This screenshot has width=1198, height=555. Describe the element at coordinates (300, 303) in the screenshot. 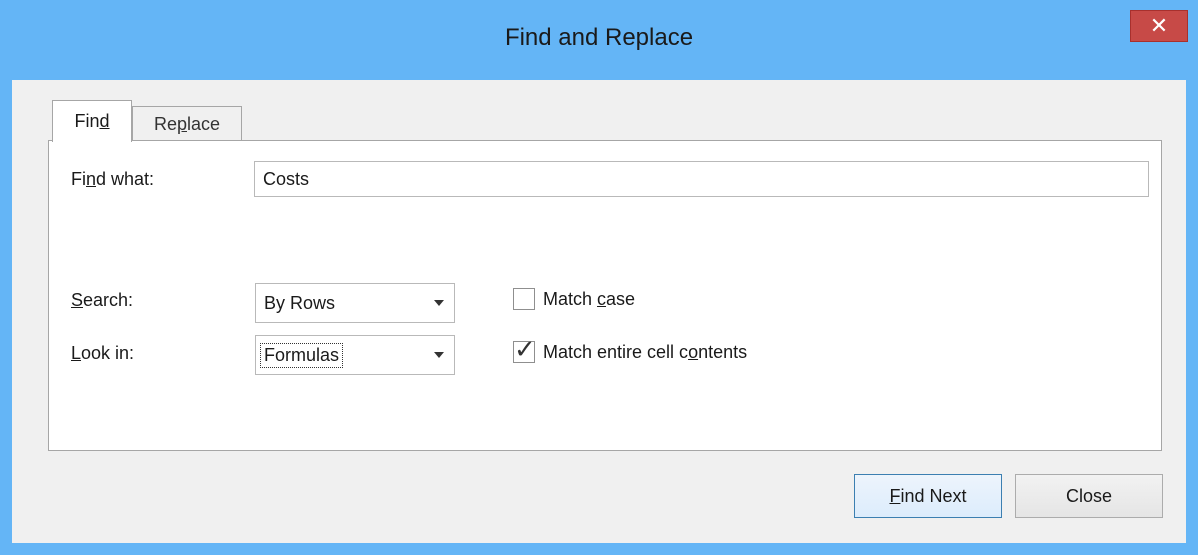

I see `search-select-value: By Rows` at that location.